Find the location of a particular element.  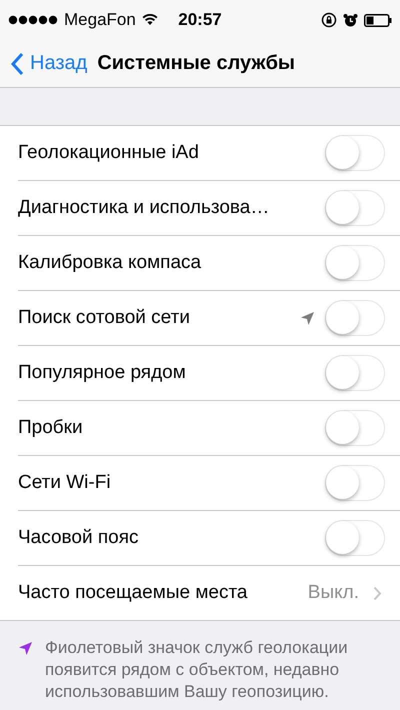

row-label: Часто посещаемые места is located at coordinates (133, 593).